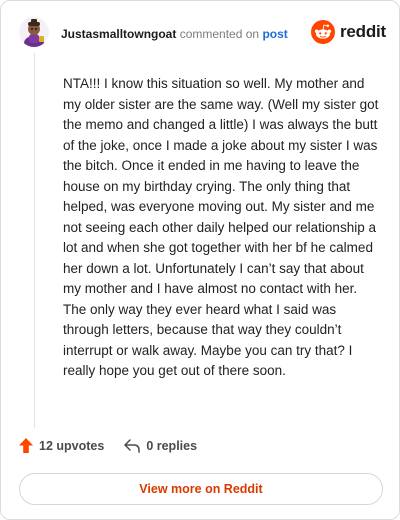 Image resolution: width=400 pixels, height=520 pixels. What do you see at coordinates (118, 34) in the screenshot?
I see `username-link: Justasmalltowngoat` at bounding box center [118, 34].